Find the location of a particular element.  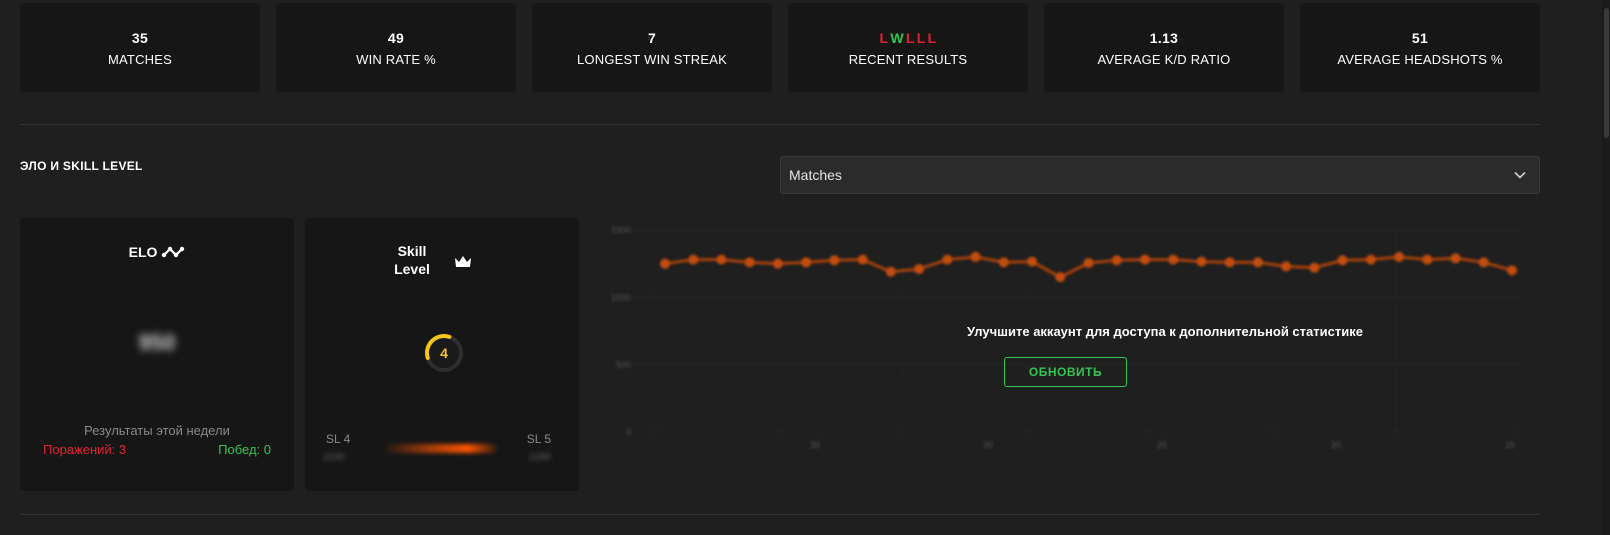

skill-level-title: Skill Level is located at coordinates (412, 260).